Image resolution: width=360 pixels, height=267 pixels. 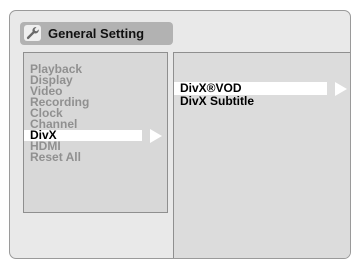 I want to click on page-title: General Setting, so click(x=96, y=33).